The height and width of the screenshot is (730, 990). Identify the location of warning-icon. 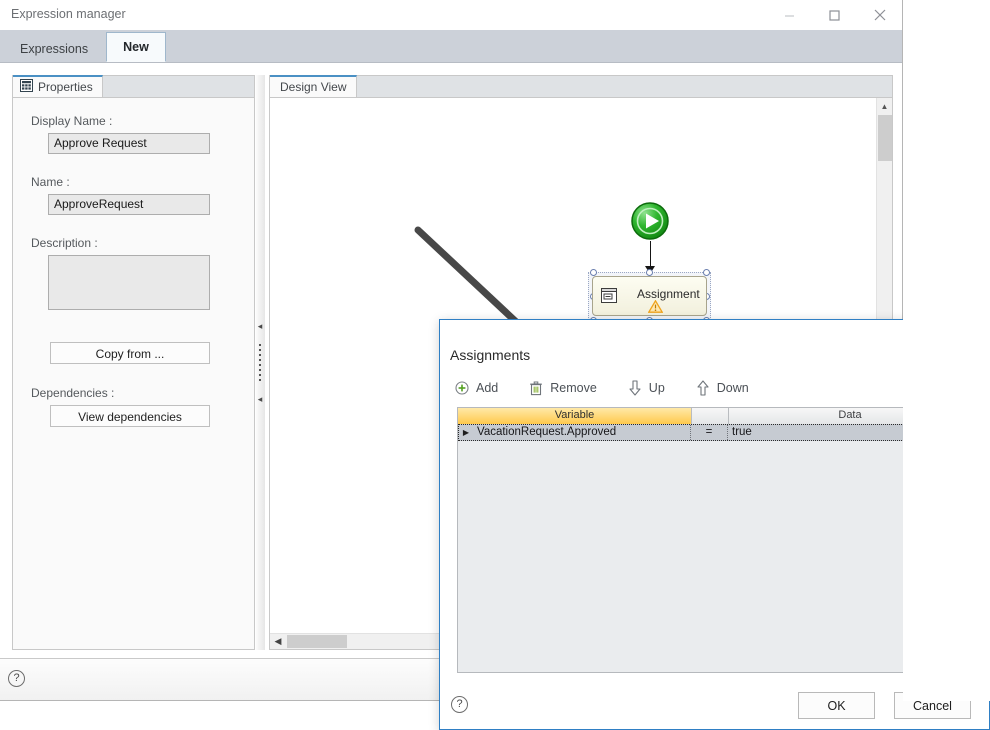
(655, 308).